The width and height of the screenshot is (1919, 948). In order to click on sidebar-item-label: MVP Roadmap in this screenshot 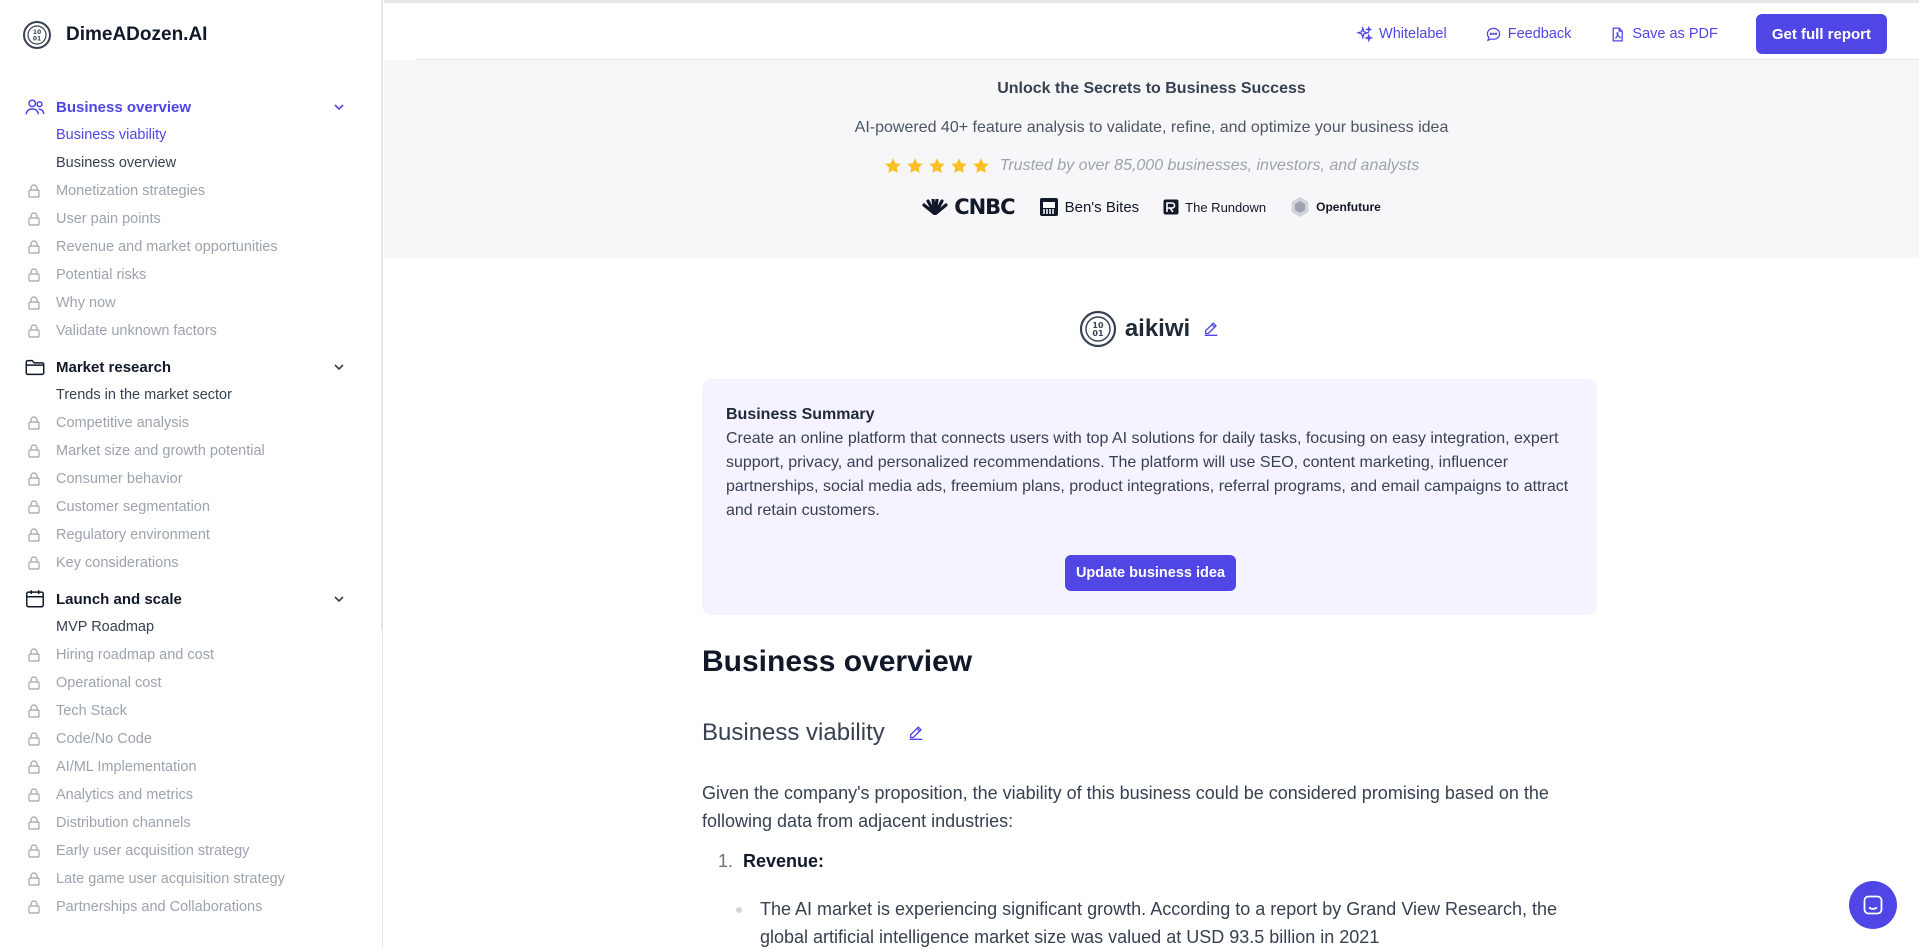, I will do `click(105, 627)`.